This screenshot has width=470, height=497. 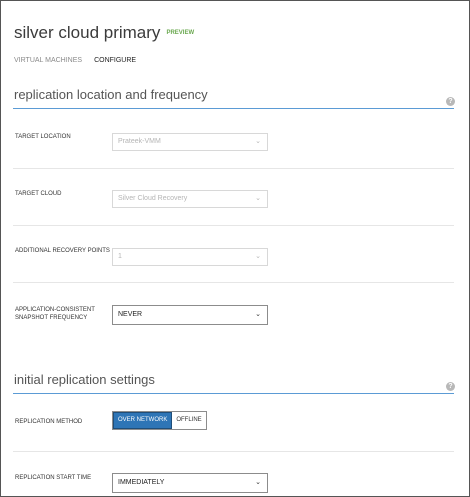 I want to click on tab-configure: CONFIGURE, so click(x=115, y=60).